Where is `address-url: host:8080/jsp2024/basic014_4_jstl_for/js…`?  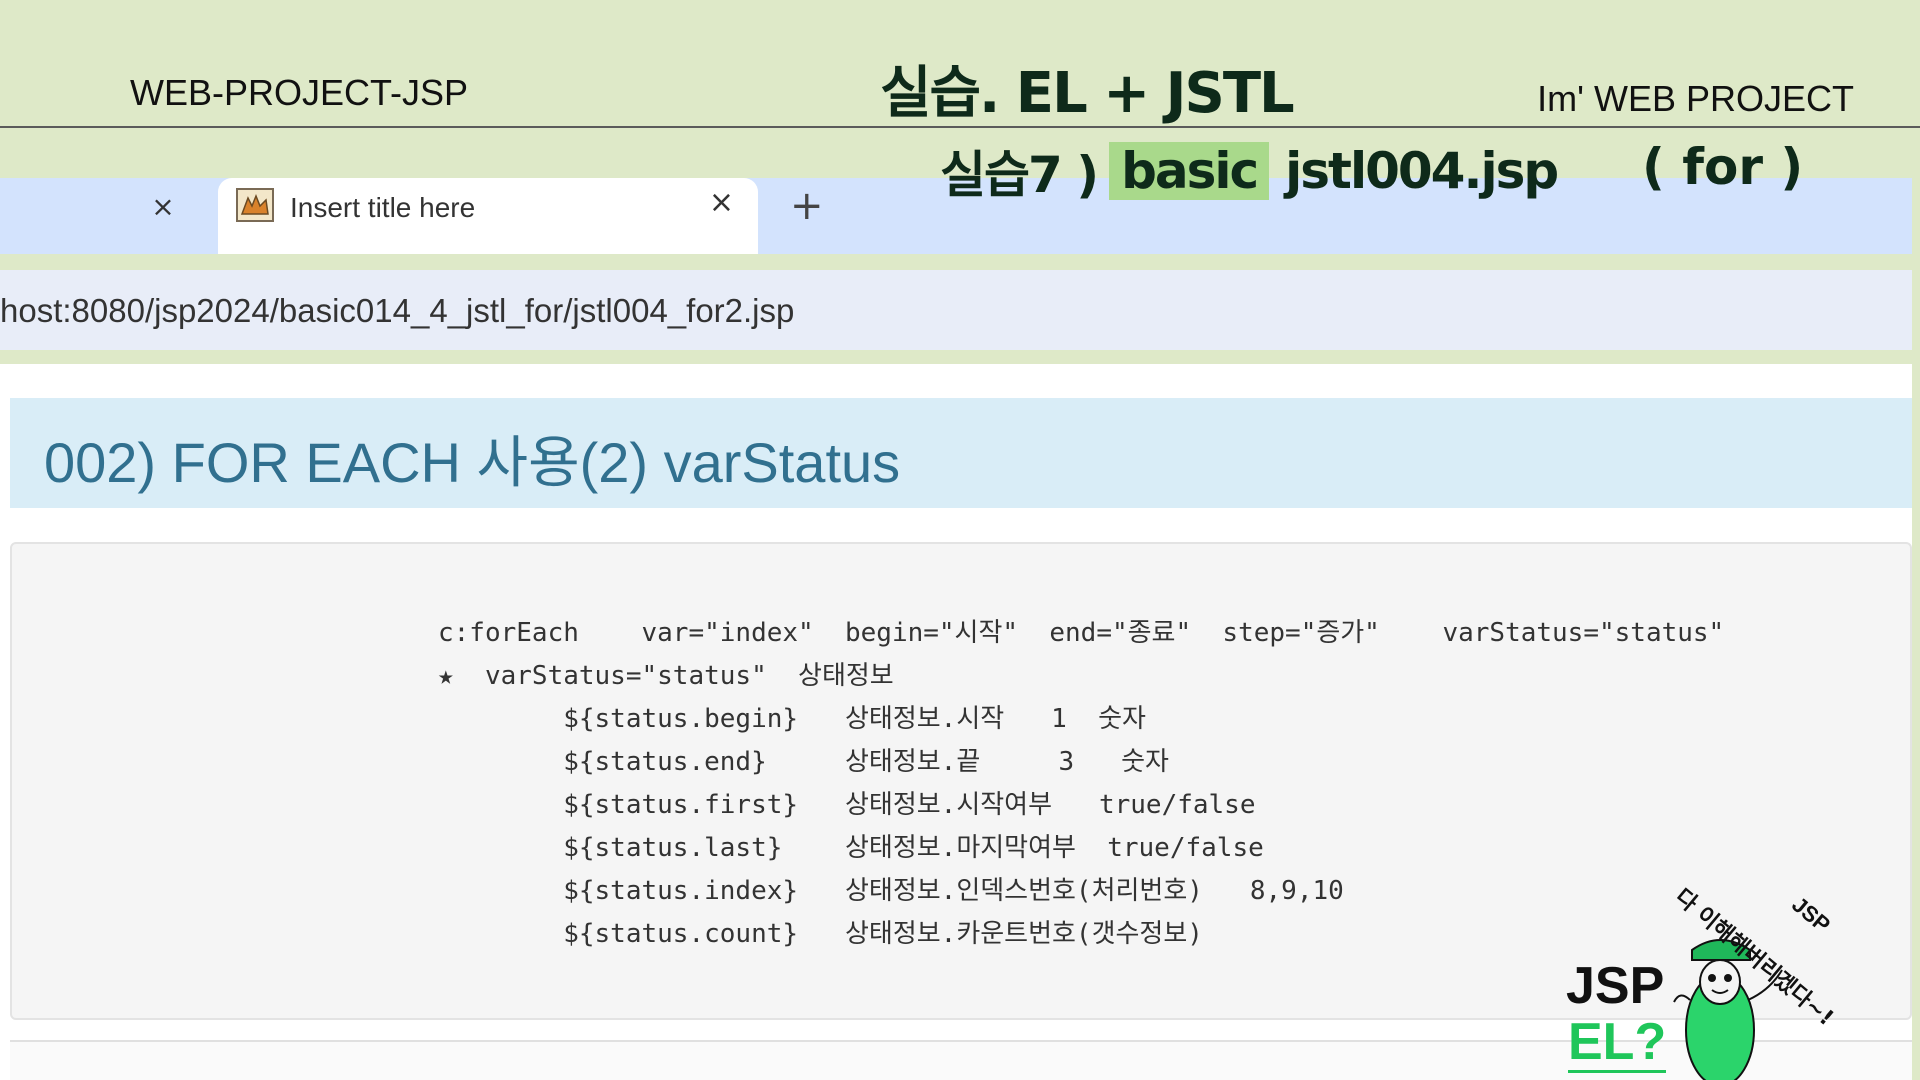
address-url: host:8080/jsp2024/basic014_4_jstl_for/js… is located at coordinates (397, 311).